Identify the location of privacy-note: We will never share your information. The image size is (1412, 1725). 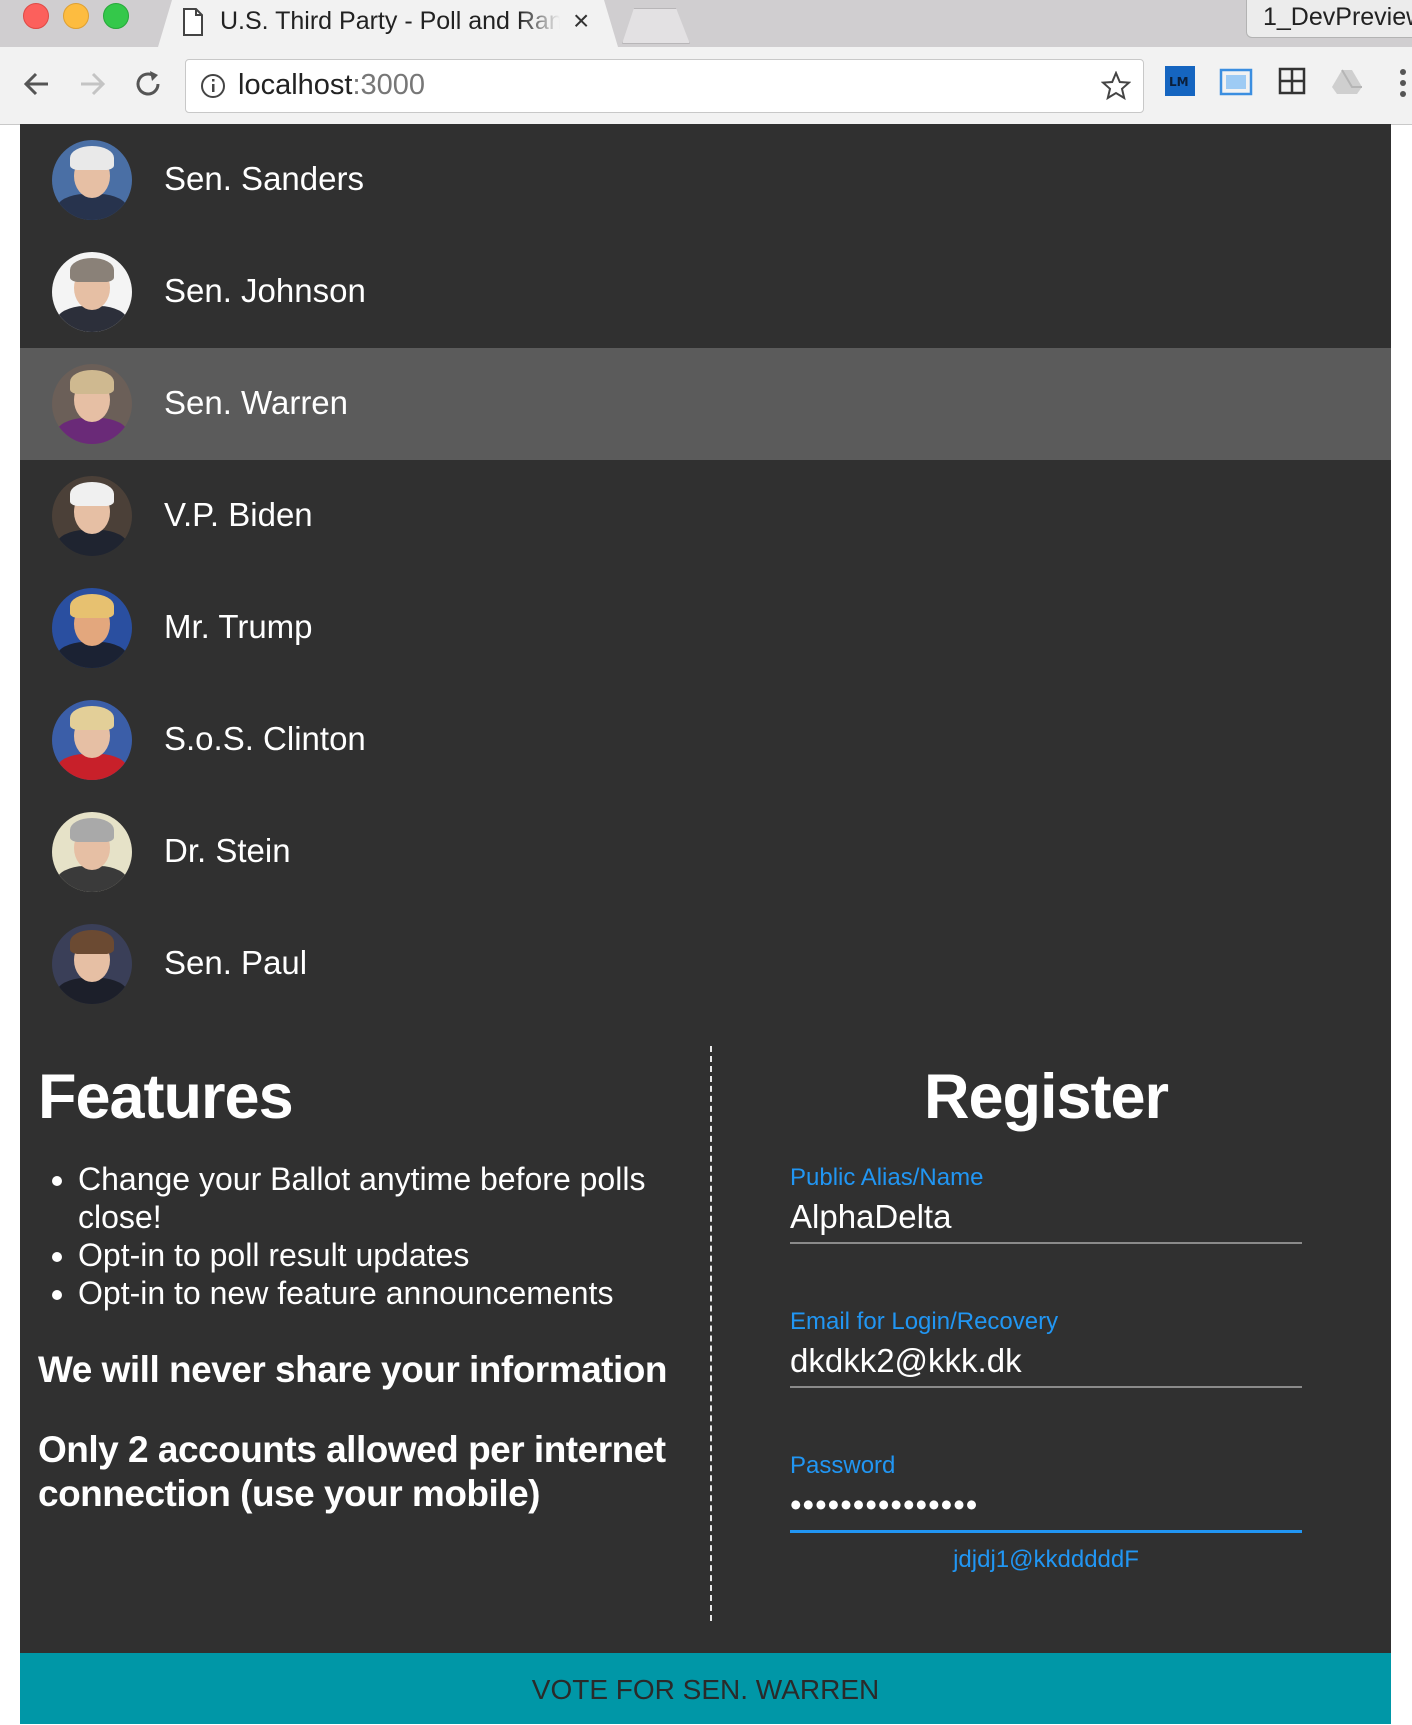
(352, 1369).